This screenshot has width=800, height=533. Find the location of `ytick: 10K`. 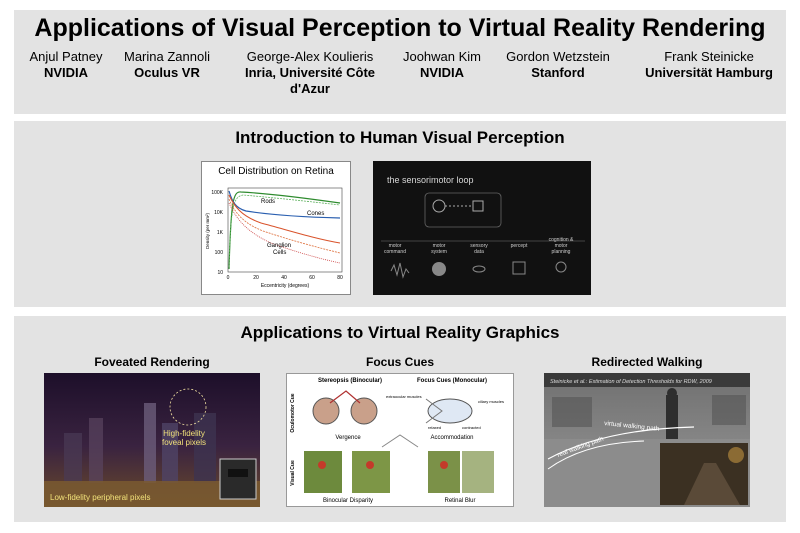

ytick: 10K is located at coordinates (219, 213).